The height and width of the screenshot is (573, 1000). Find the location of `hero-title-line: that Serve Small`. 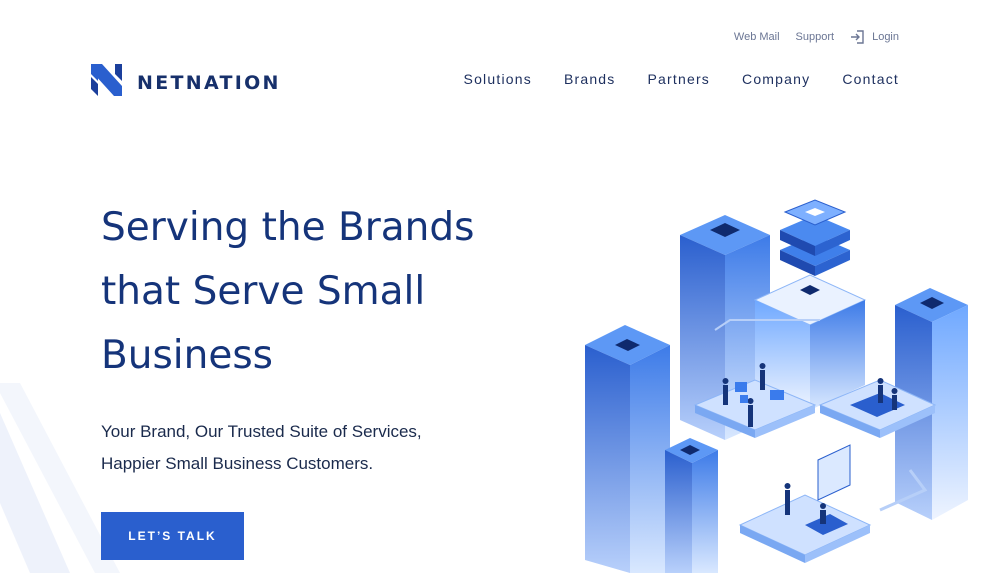

hero-title-line: that Serve Small is located at coordinates (263, 291).